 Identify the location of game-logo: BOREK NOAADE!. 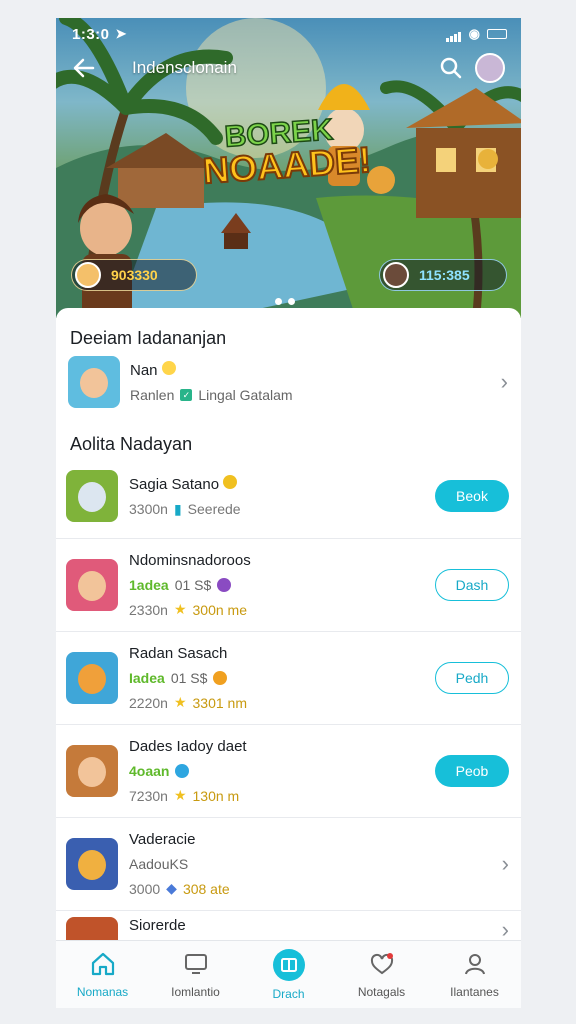
(286, 152).